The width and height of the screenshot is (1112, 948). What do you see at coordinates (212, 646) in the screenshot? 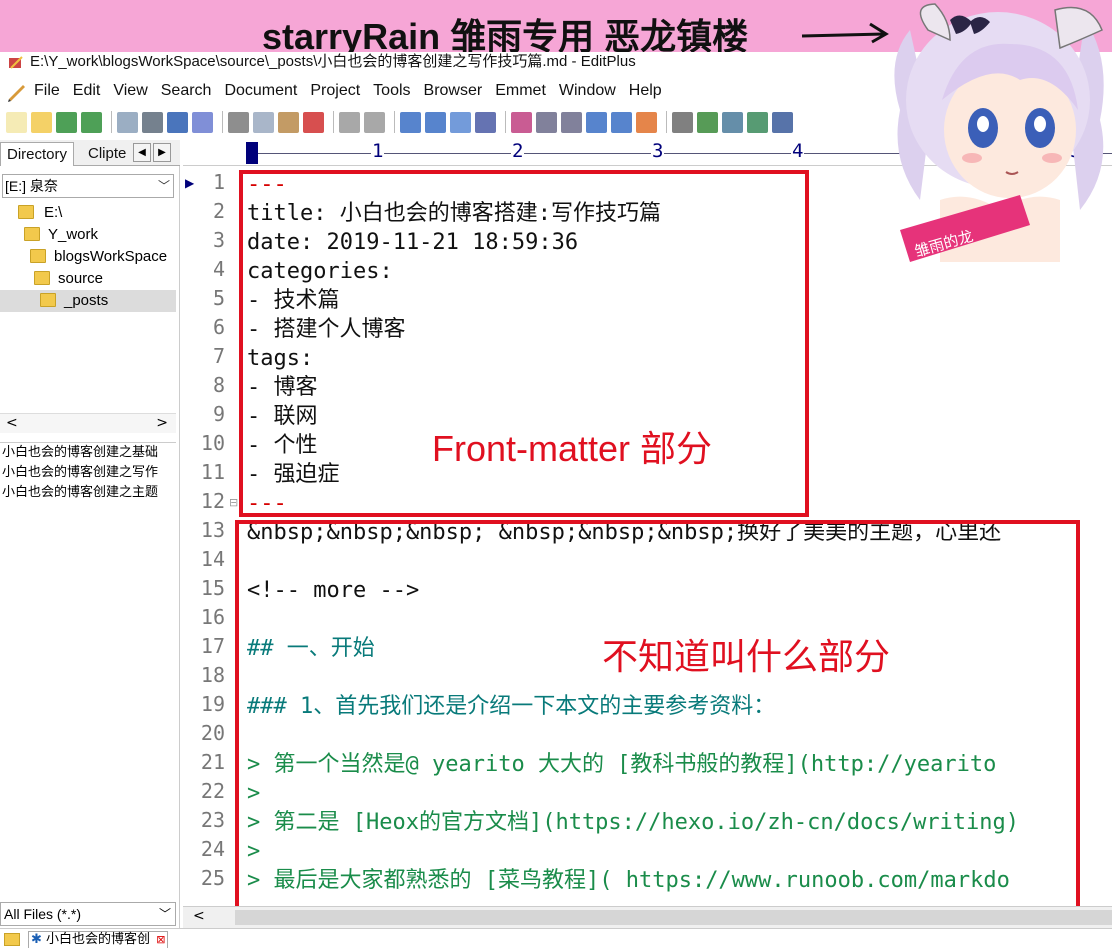
I see `line-number: 17` at bounding box center [212, 646].